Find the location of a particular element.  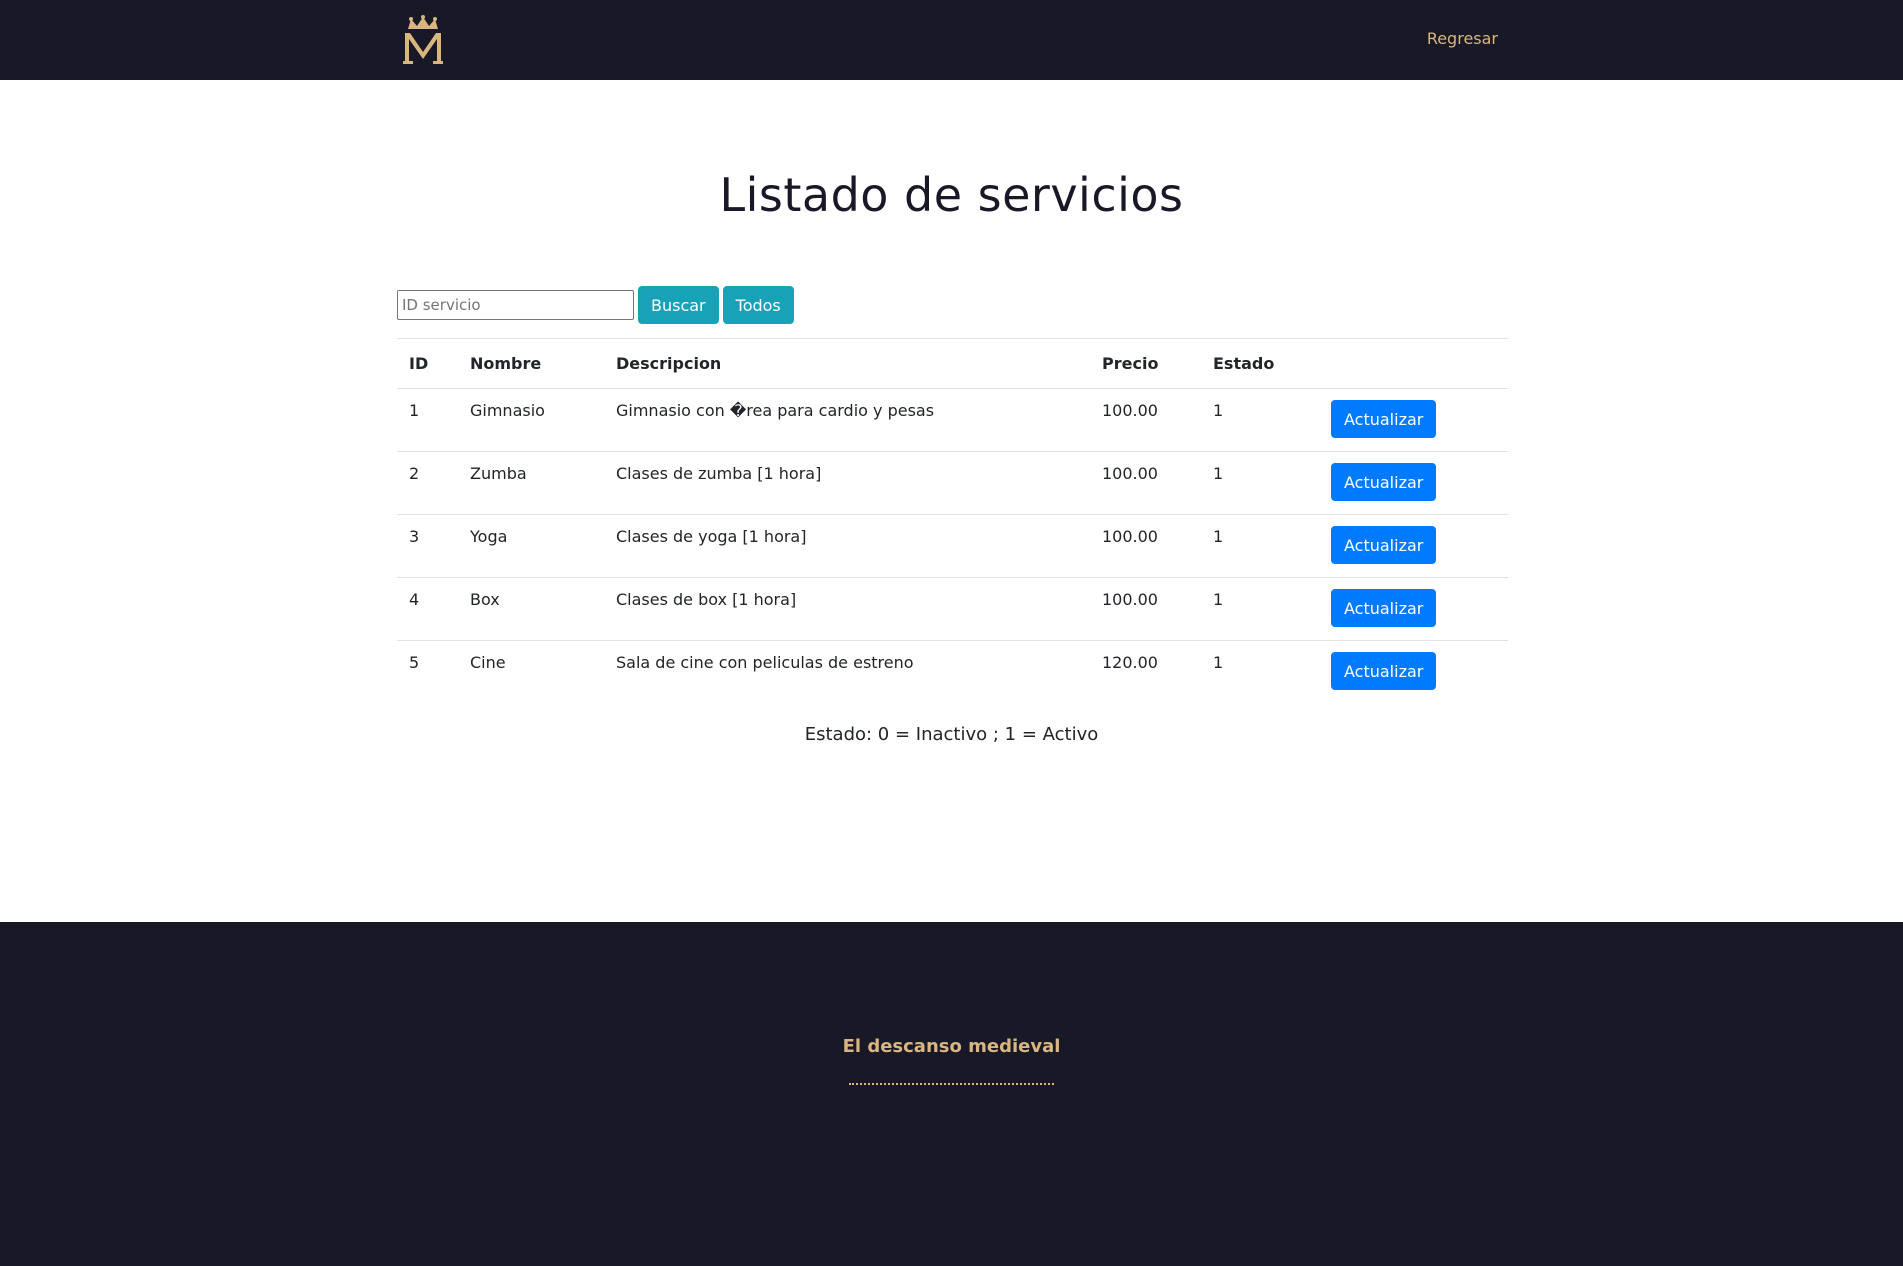

cell-nombre: Gimnasio is located at coordinates (507, 410).